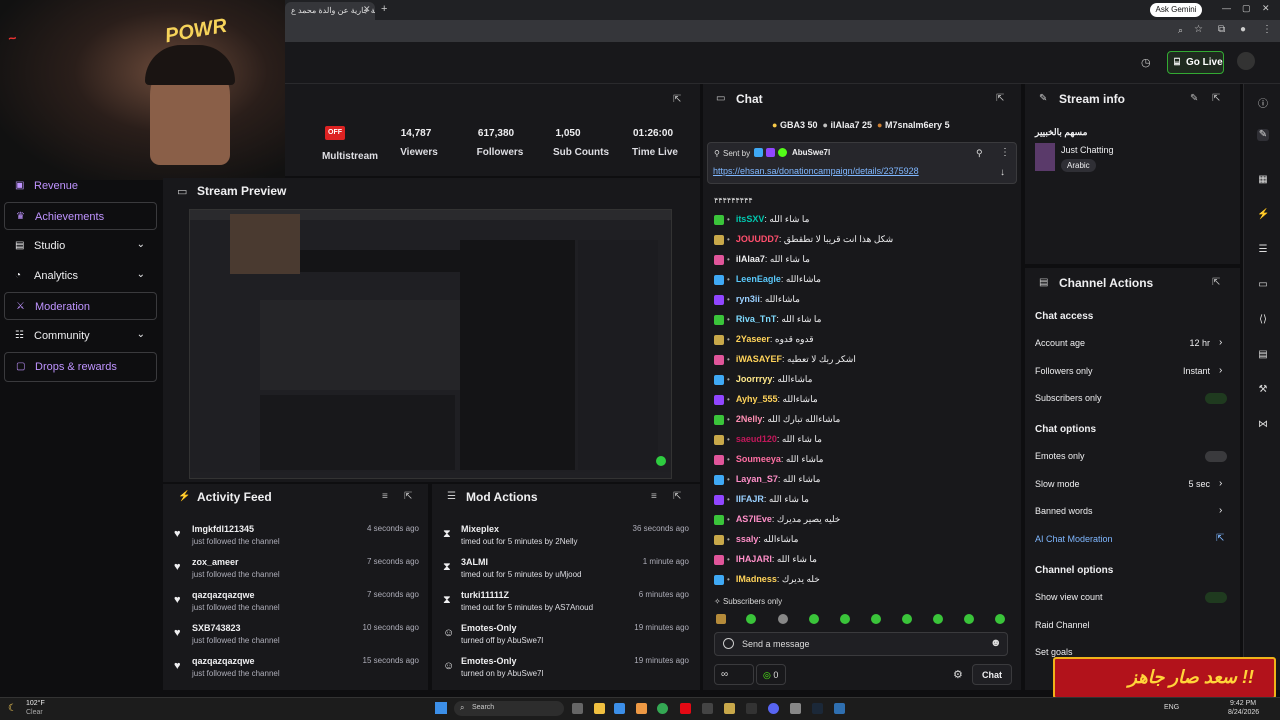 This screenshot has width=1280, height=720. What do you see at coordinates (1185, 371) in the screenshot?
I see `followers-only-value: Instant` at bounding box center [1185, 371].